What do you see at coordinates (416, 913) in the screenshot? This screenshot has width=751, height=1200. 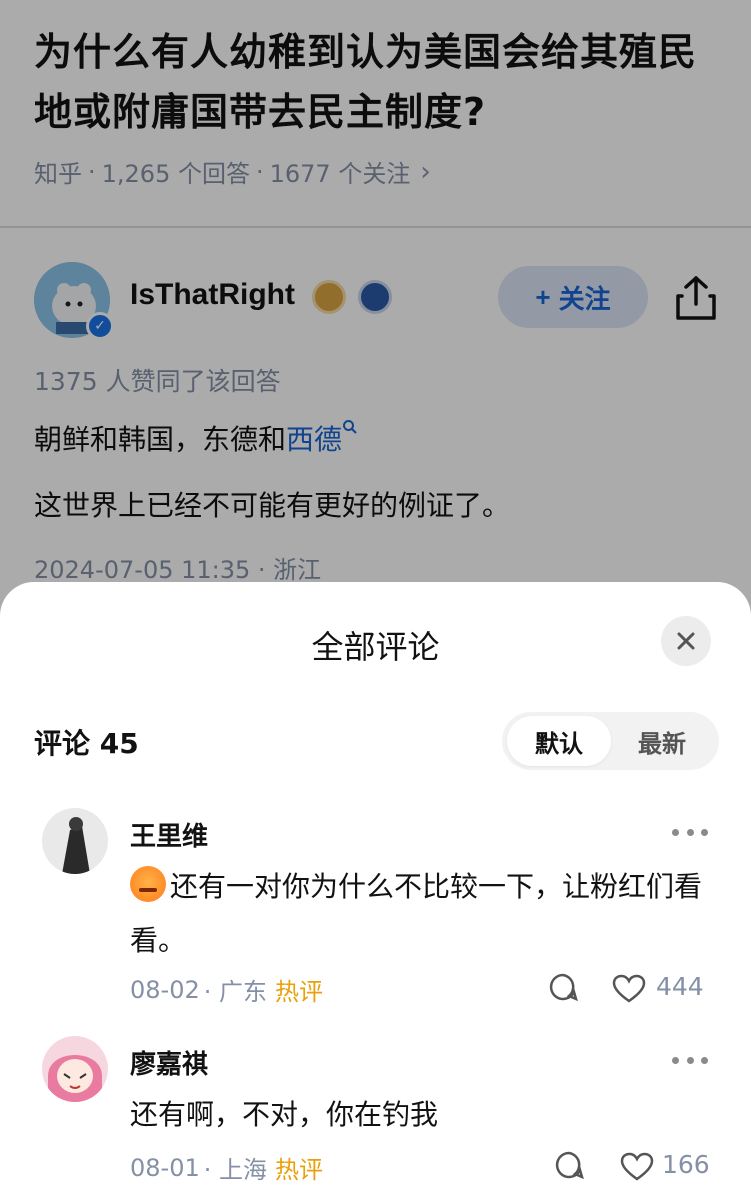 I see `comment-body: 还有一对你为什么不比较一下，让粉红们看看。` at bounding box center [416, 913].